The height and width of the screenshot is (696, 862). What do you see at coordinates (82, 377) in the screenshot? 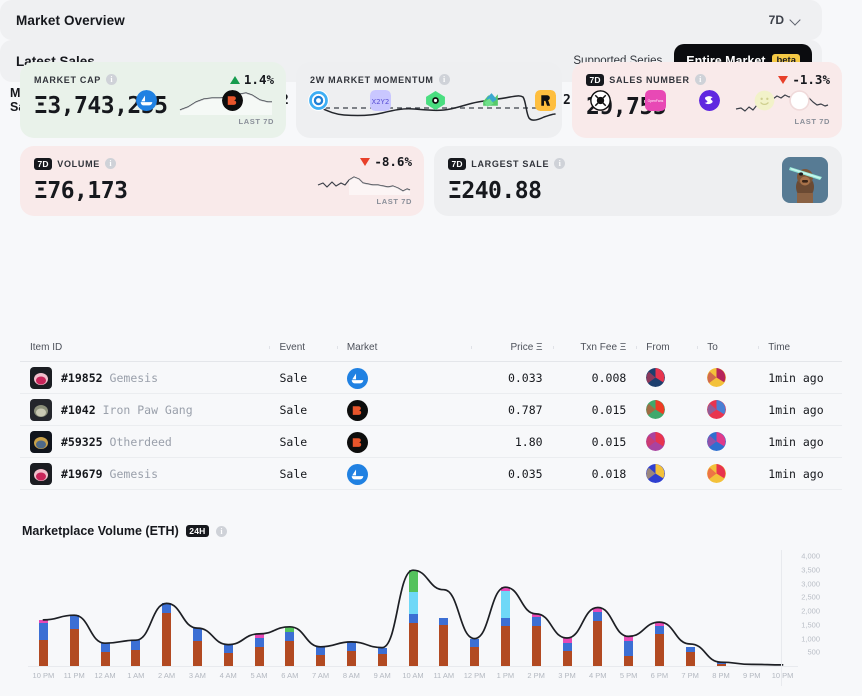
I see `item-id-text: #19852` at bounding box center [82, 377].